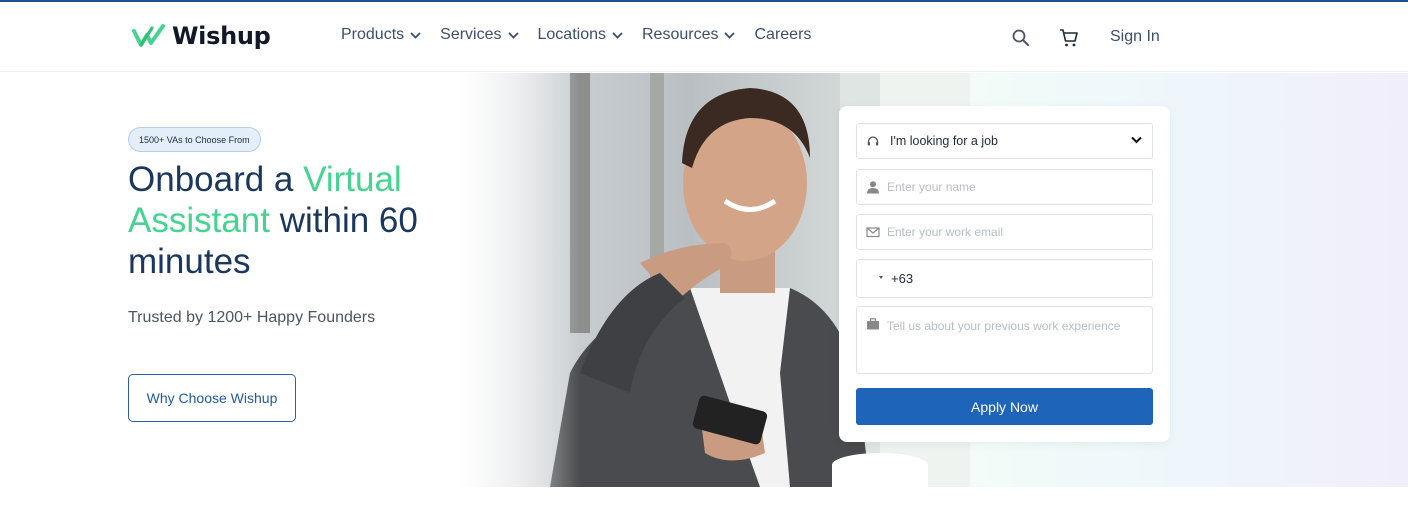 This screenshot has height=510, width=1408. What do you see at coordinates (373, 34) in the screenshot?
I see `nav-label: Products` at bounding box center [373, 34].